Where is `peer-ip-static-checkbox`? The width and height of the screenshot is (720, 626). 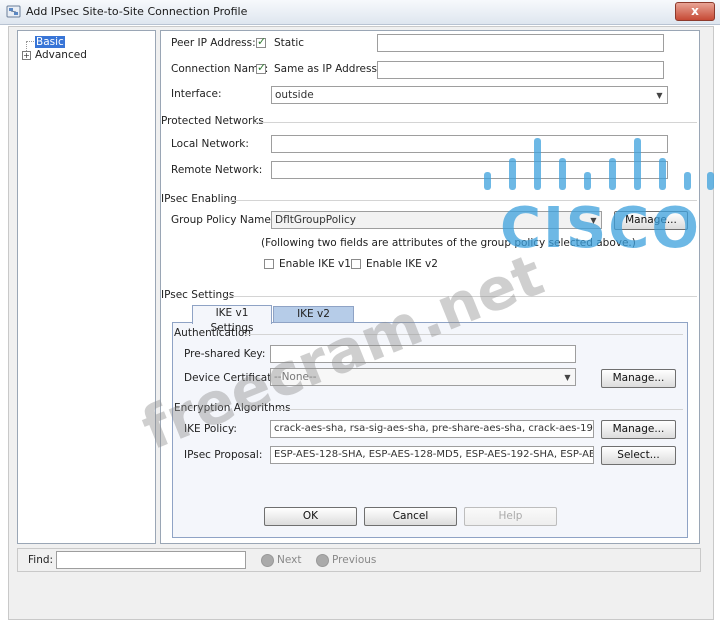
peer-ip-static-checkbox is located at coordinates (261, 41).